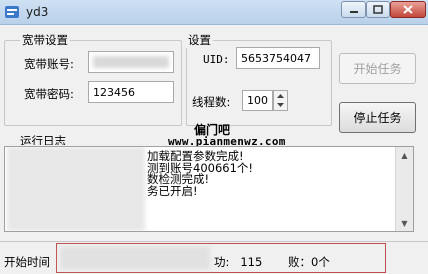 Image resolution: width=428 pixels, height=274 pixels. I want to click on uid-label: UID:, so click(216, 59).